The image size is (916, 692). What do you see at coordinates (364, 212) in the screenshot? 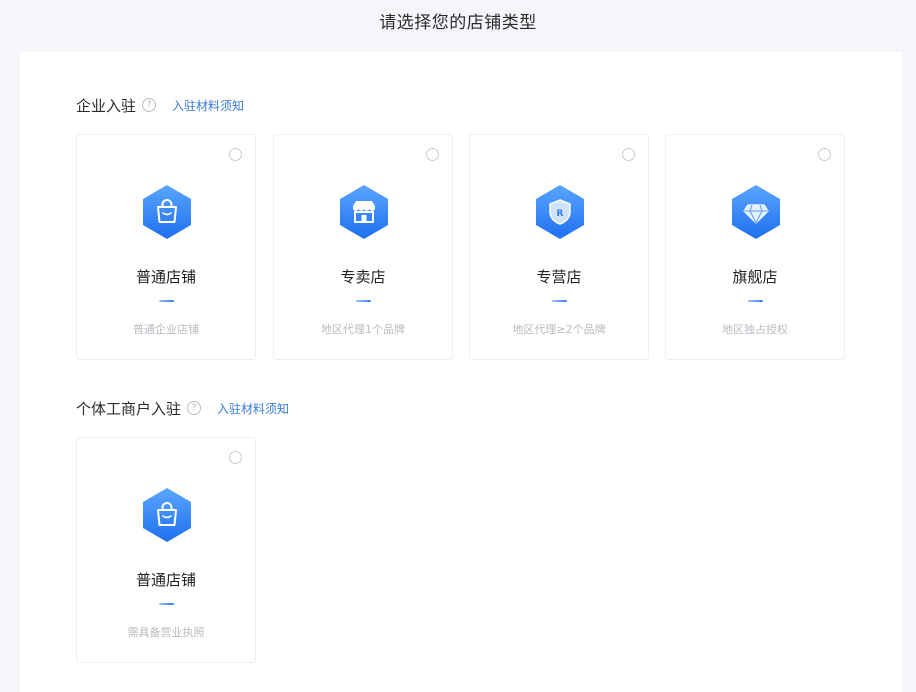
I see `storefront-icon` at bounding box center [364, 212].